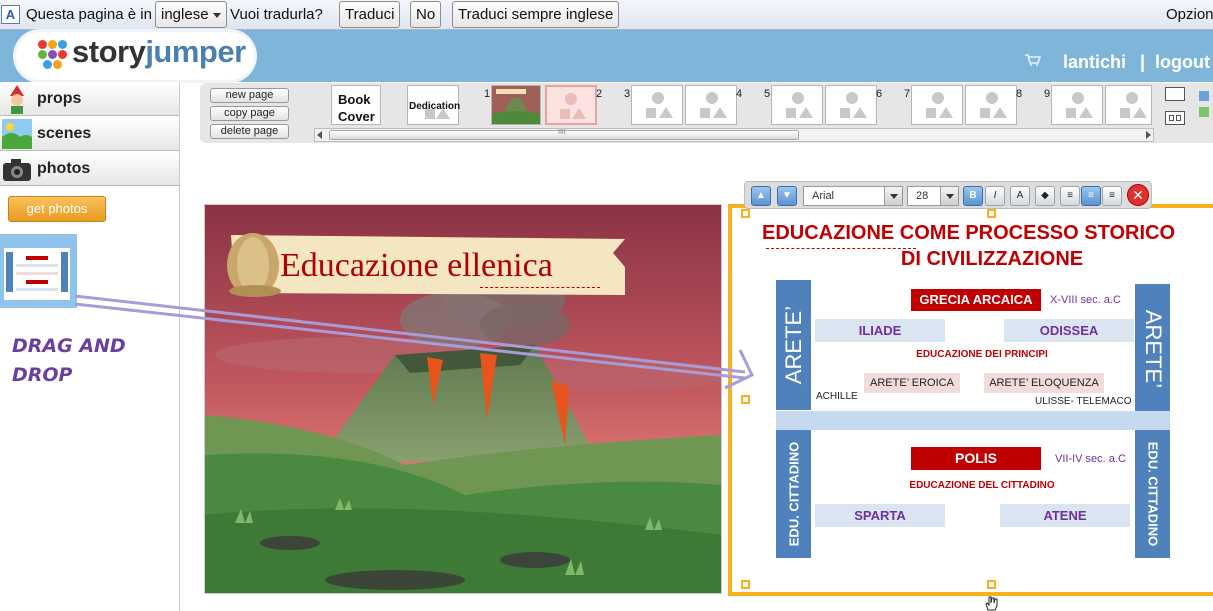 The image size is (1213, 611). What do you see at coordinates (1065, 515) in the screenshot?
I see `atene-box: ATENE` at bounding box center [1065, 515].